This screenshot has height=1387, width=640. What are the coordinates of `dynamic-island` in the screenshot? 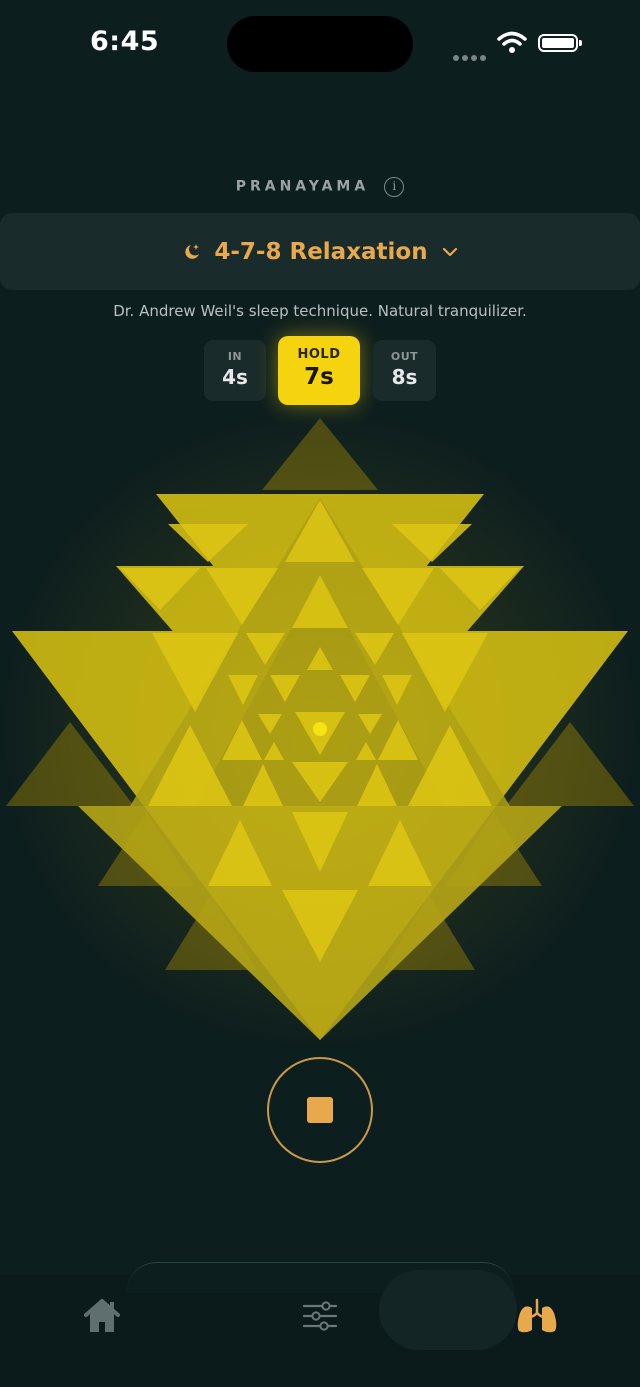 It's located at (320, 44).